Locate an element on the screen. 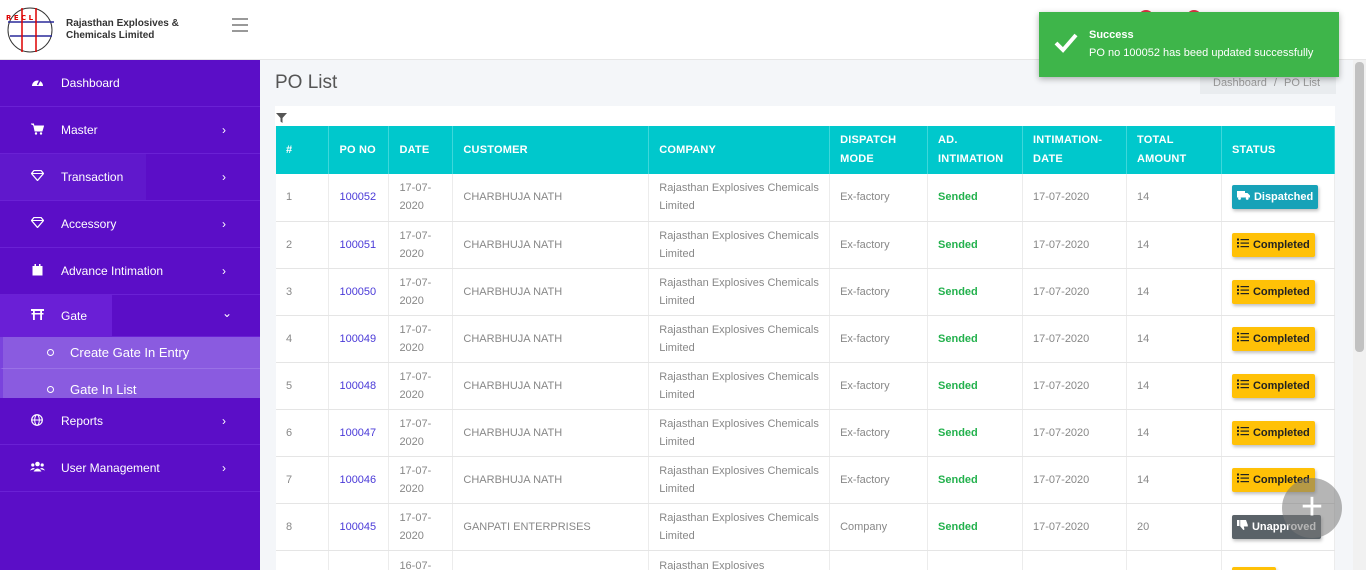  sidebar-subitem-label: Create Gate In Entry is located at coordinates (130, 352).